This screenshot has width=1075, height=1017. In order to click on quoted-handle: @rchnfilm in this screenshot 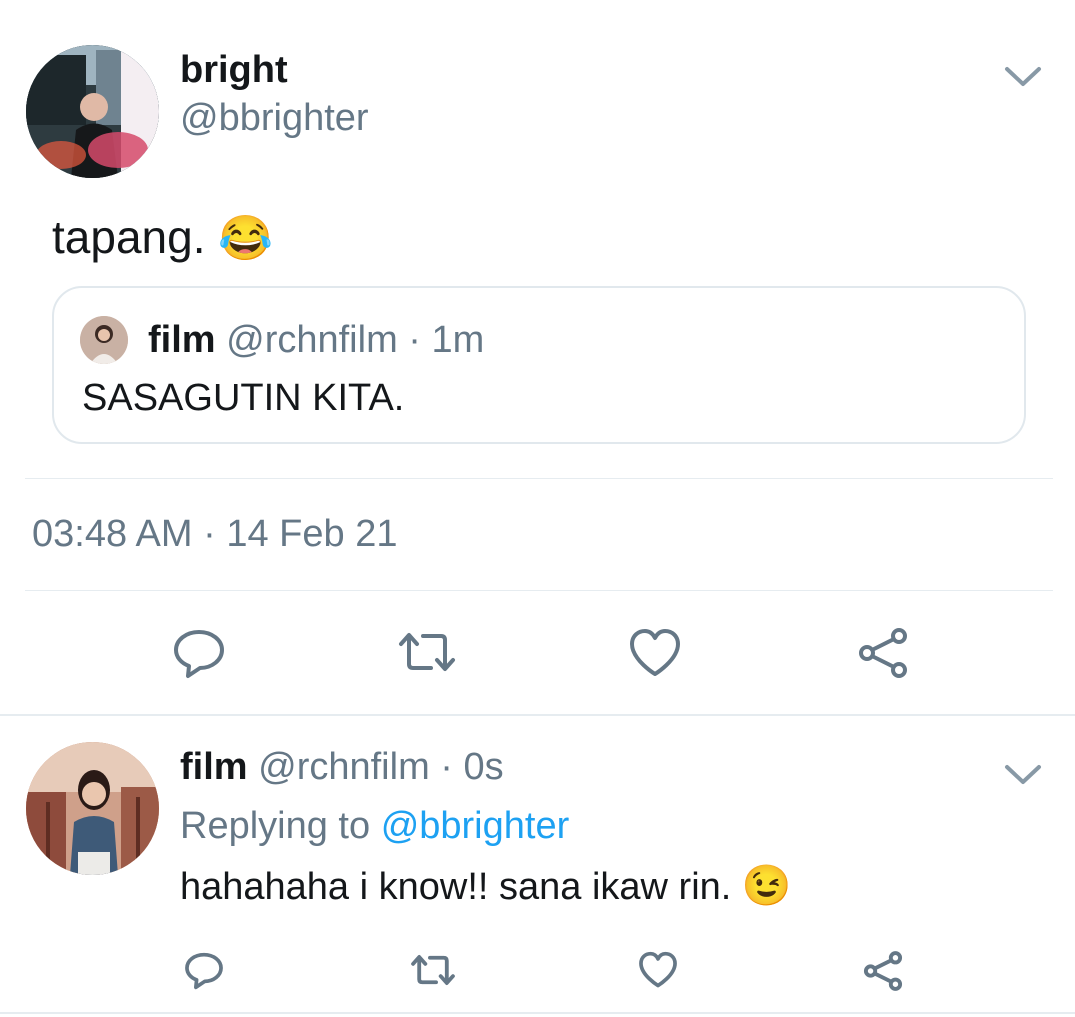, I will do `click(312, 340)`.